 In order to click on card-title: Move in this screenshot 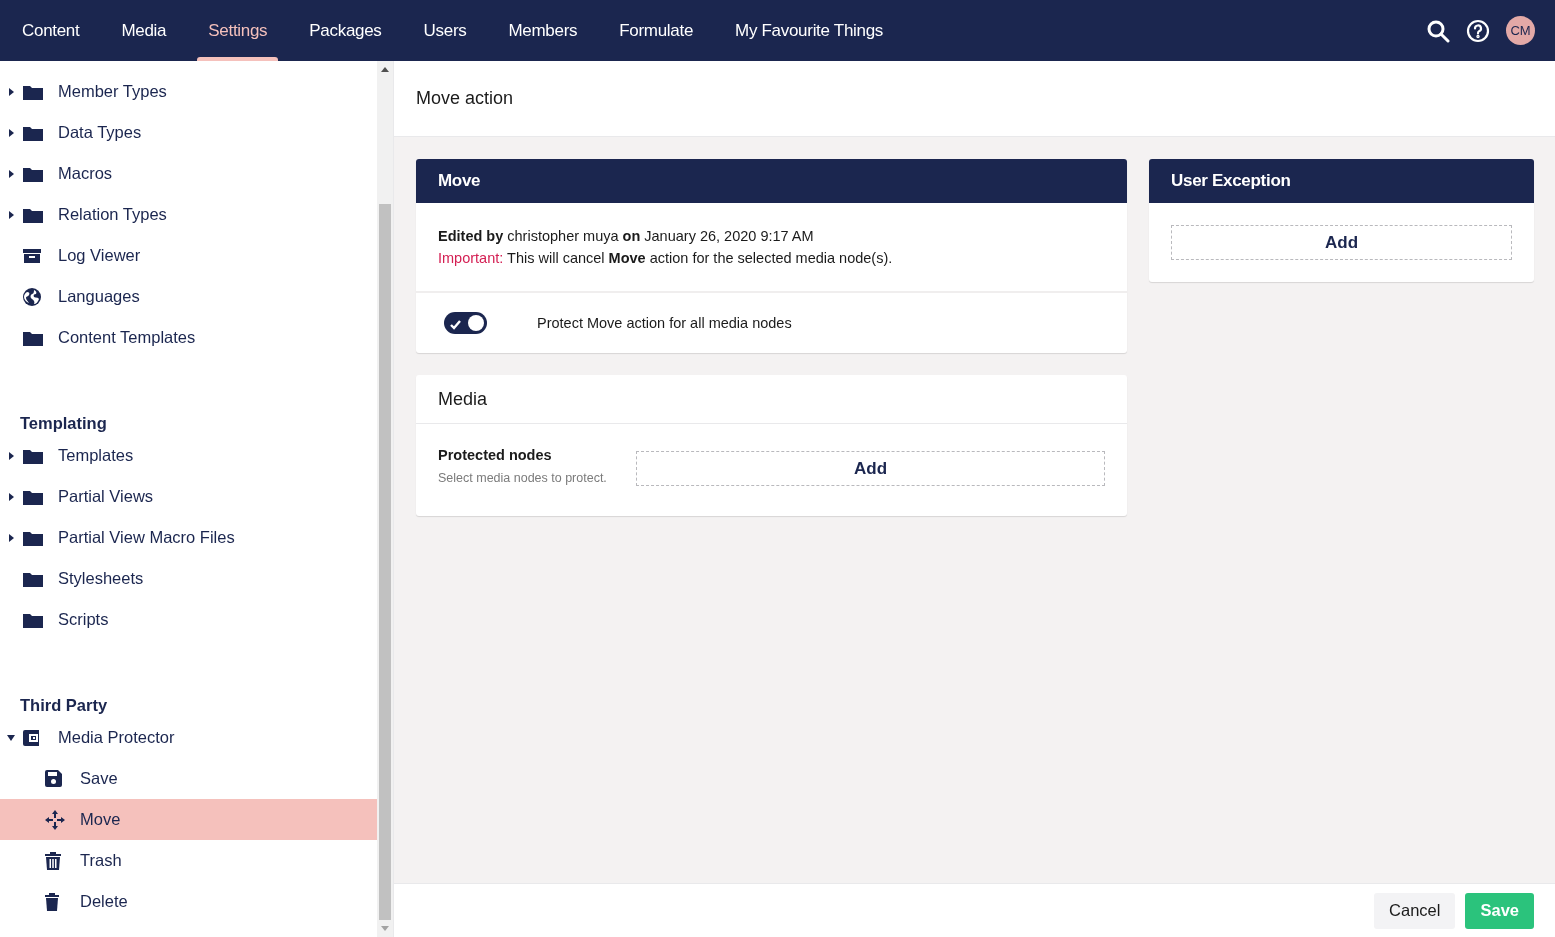, I will do `click(459, 181)`.